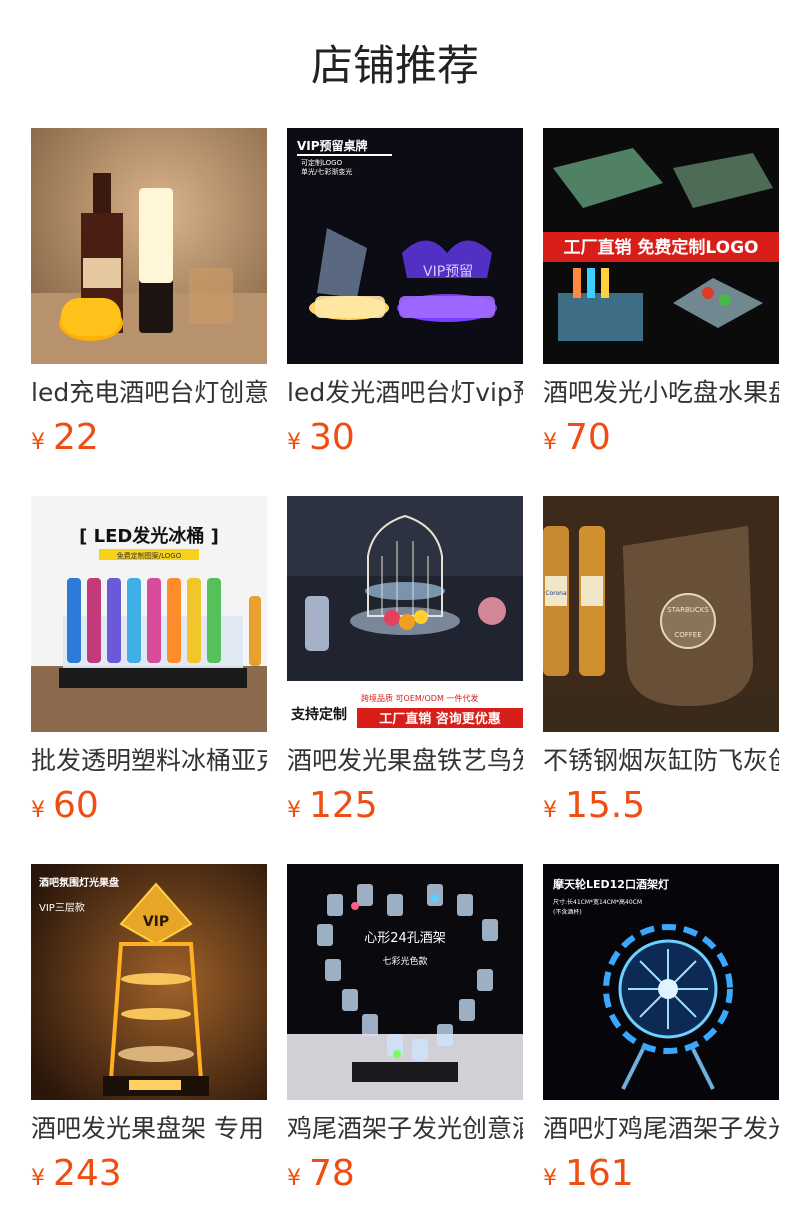 This screenshot has width=790, height=1232. Describe the element at coordinates (611, 884) in the screenshot. I see `overlay-text: 摩天轮LED12口酒架灯` at that location.